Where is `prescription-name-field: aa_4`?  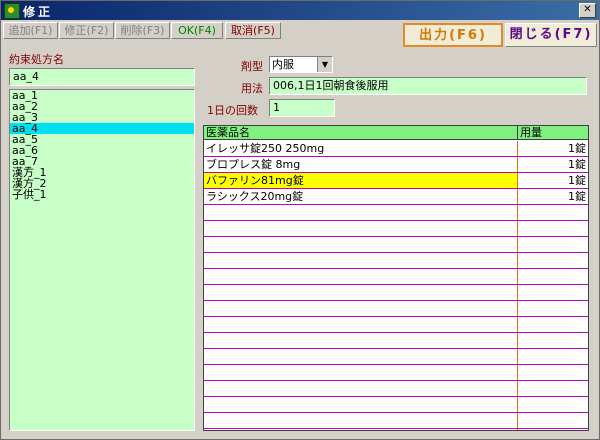
prescription-name-field: aa_4 is located at coordinates (102, 77).